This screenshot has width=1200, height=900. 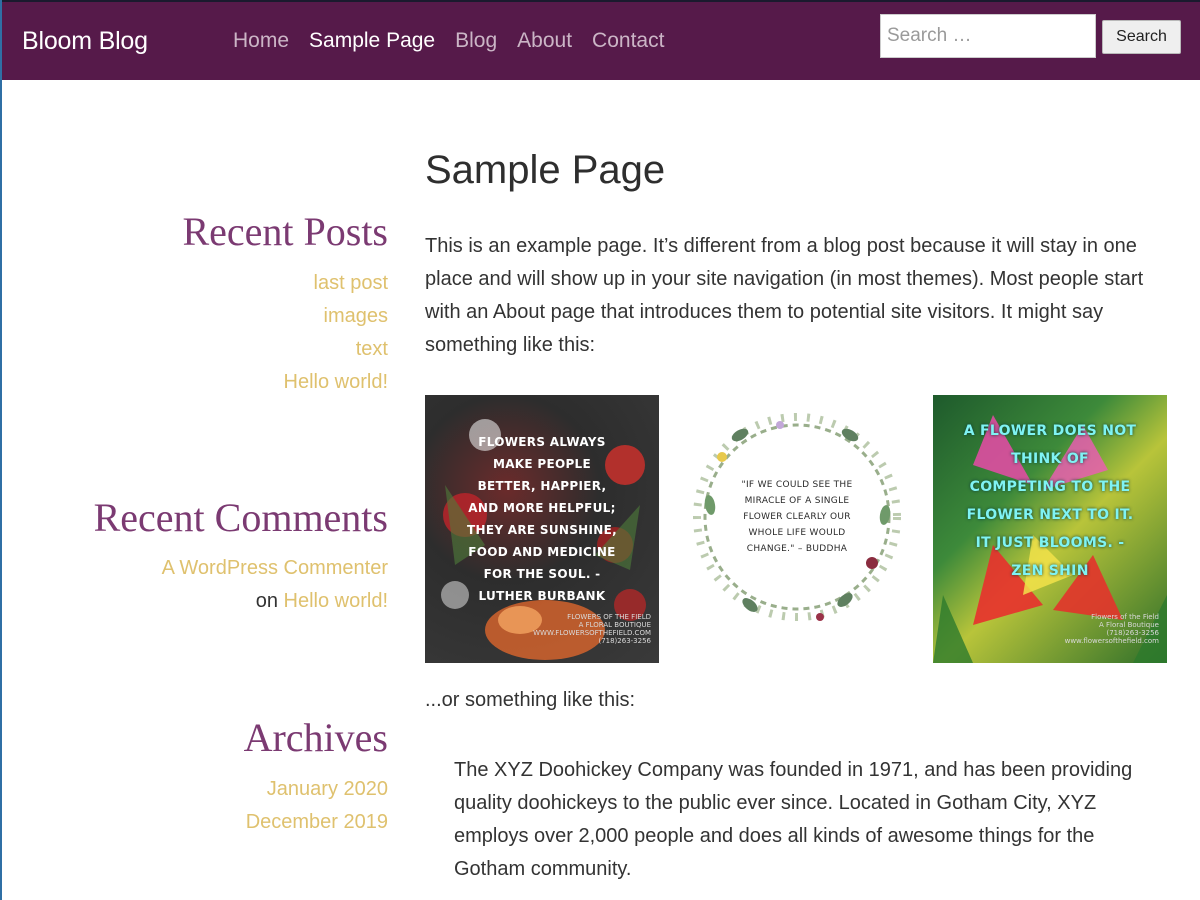 I want to click on comment-entry: on Hello world!, so click(x=322, y=601).